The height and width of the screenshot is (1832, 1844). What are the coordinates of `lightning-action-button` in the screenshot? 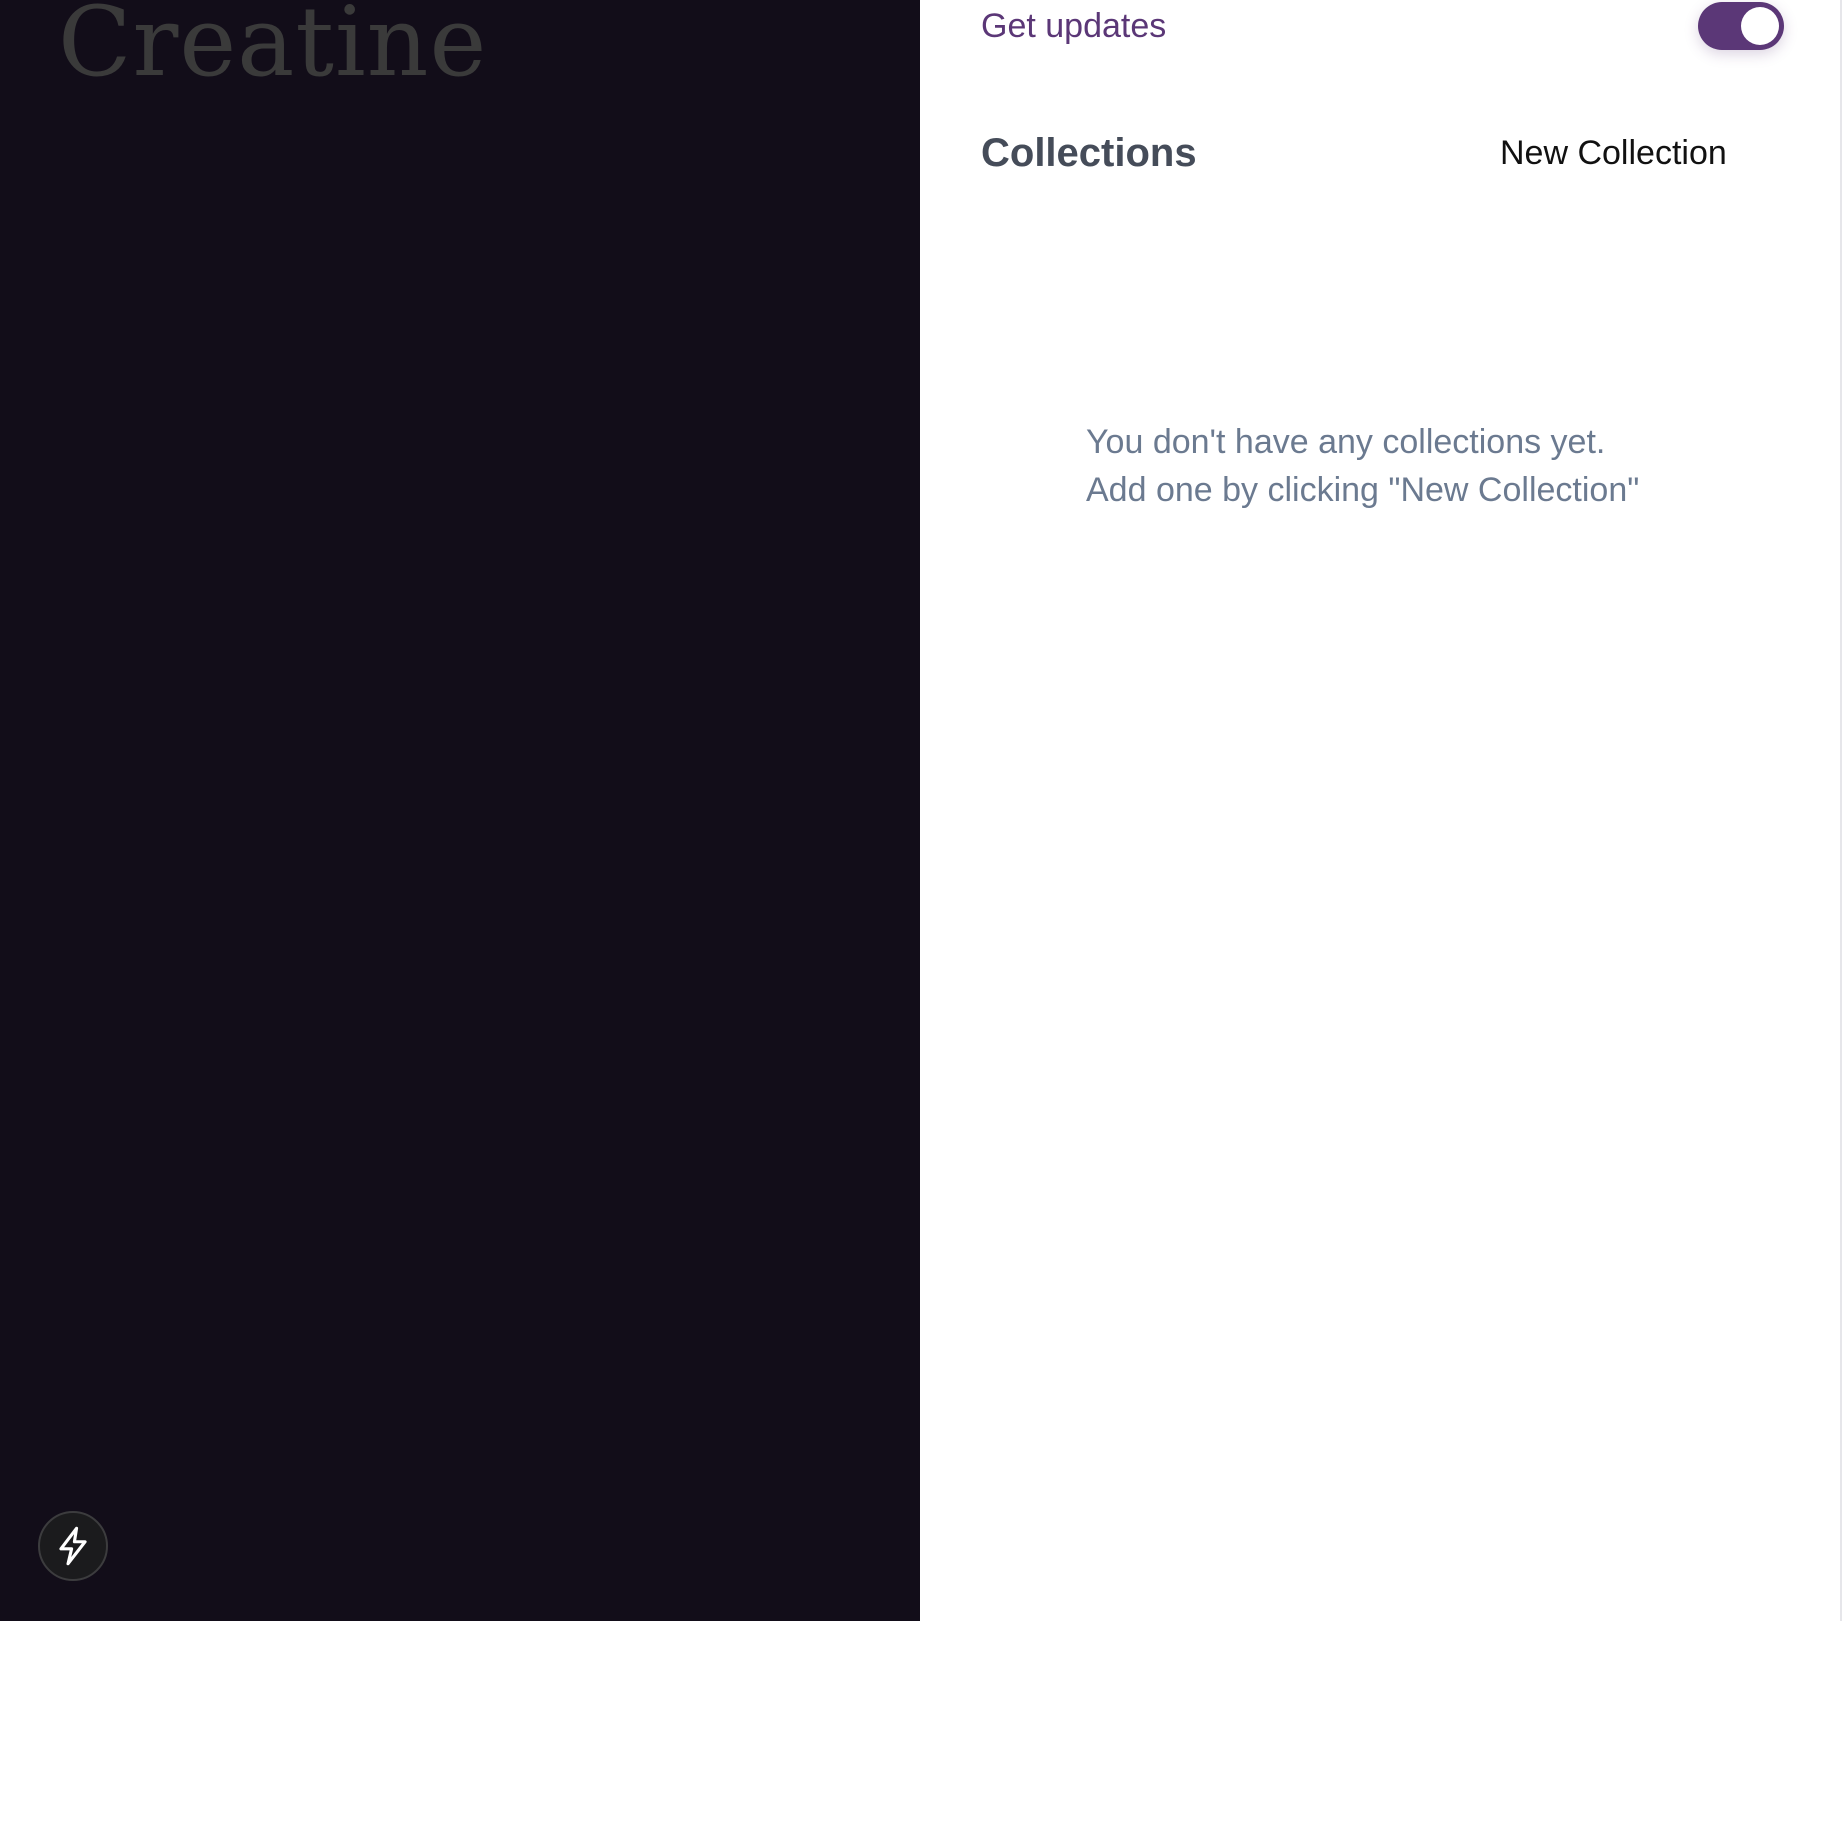 It's located at (73, 1546).